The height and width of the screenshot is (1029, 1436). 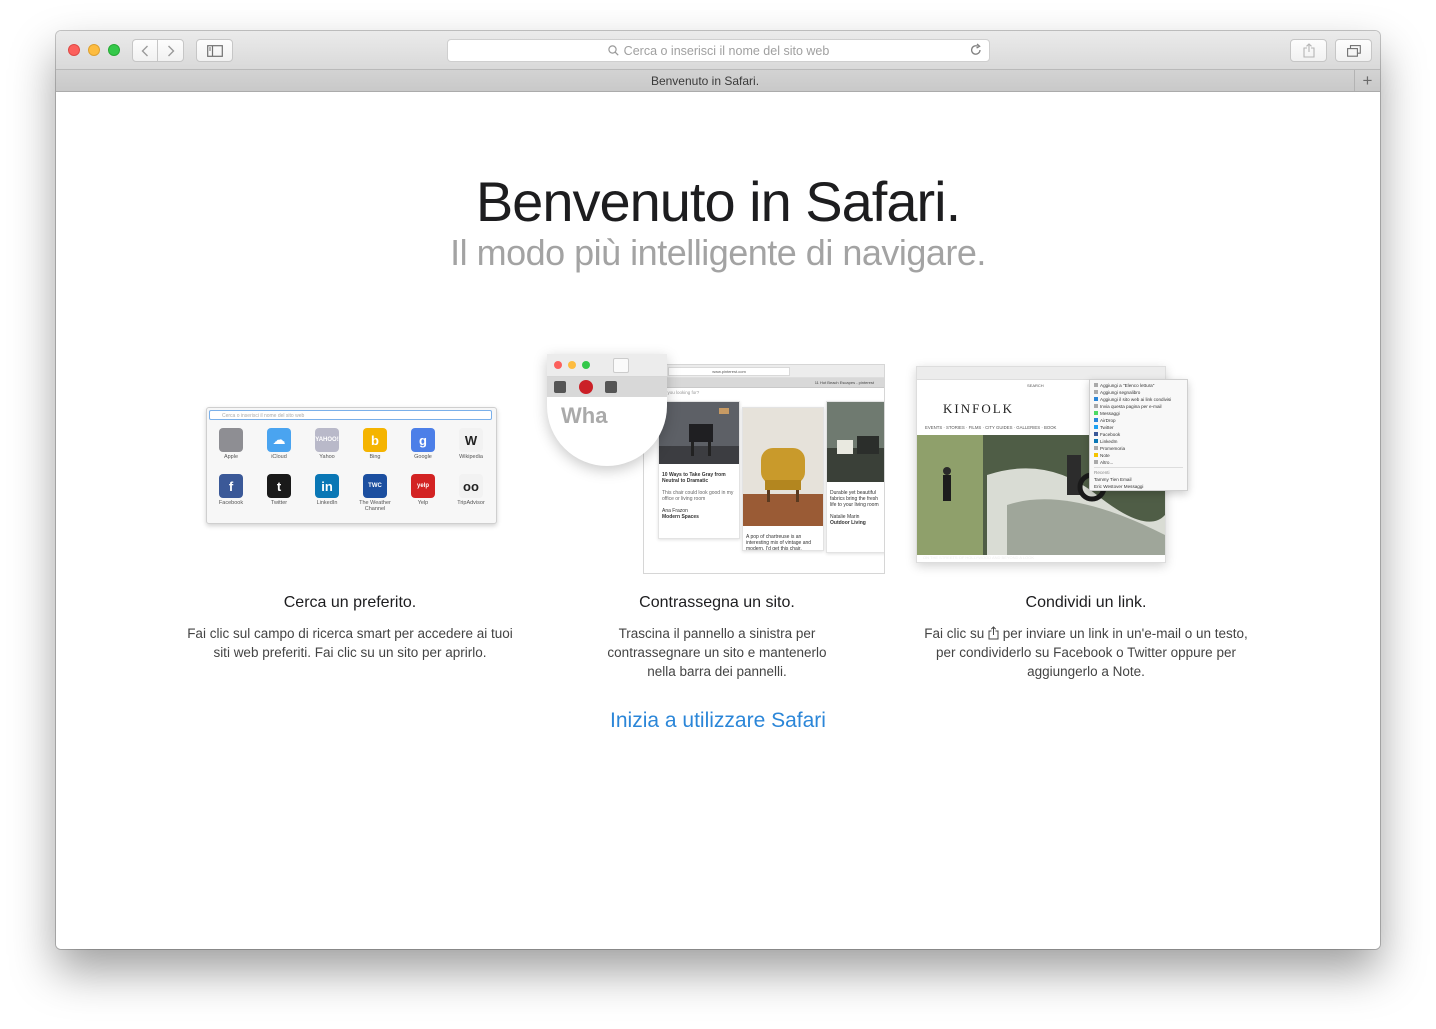 I want to click on zoom-red-dot, so click(x=558, y=365).